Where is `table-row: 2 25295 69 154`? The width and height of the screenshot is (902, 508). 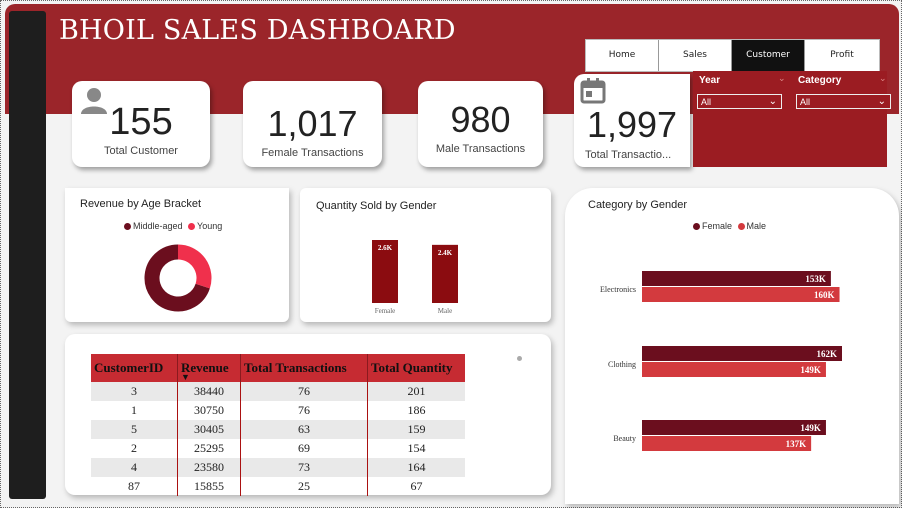 table-row: 2 25295 69 154 is located at coordinates (278, 448).